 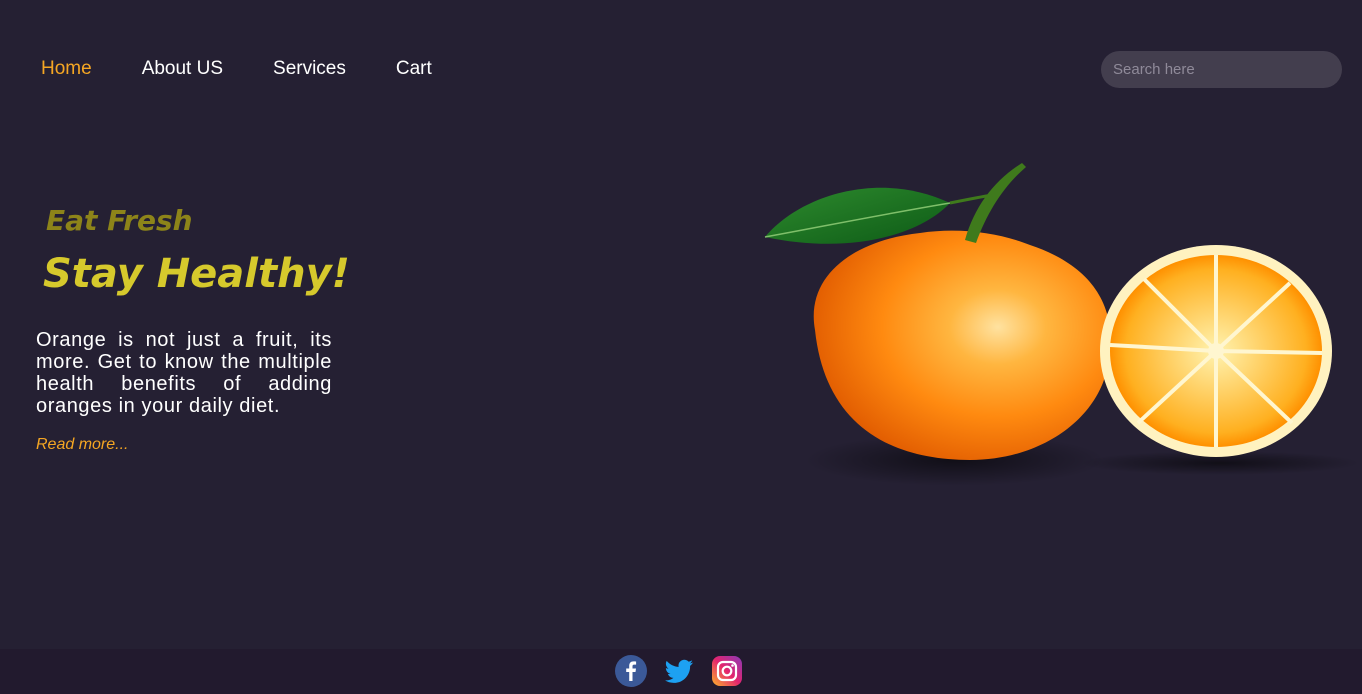 I want to click on facebook-icon, so click(x=631, y=671).